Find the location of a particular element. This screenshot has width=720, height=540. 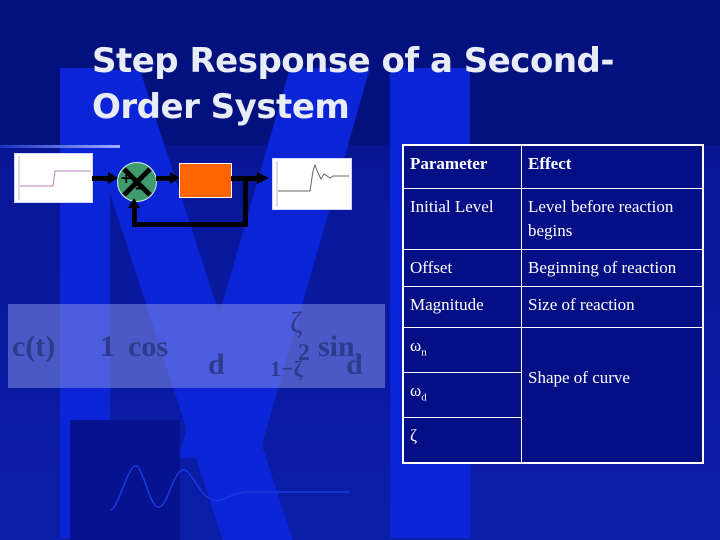

plus-sign: + is located at coordinates (126, 178).